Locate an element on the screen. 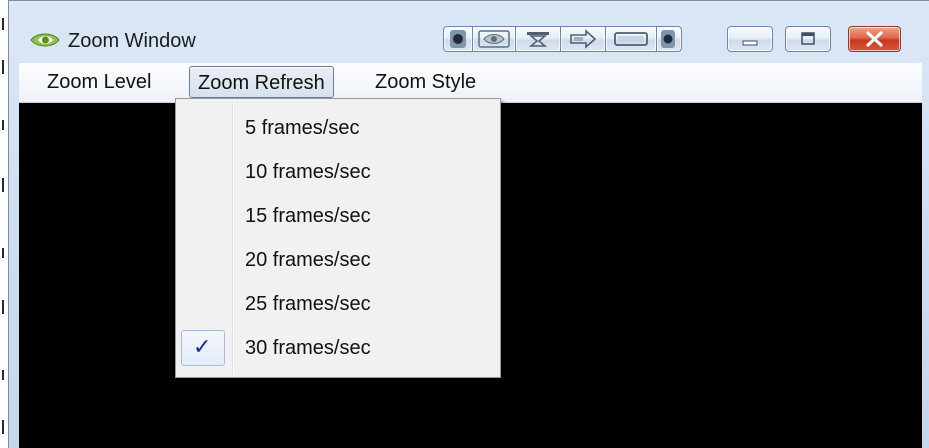  title-bar: Zoom Window is located at coordinates (469, 32).